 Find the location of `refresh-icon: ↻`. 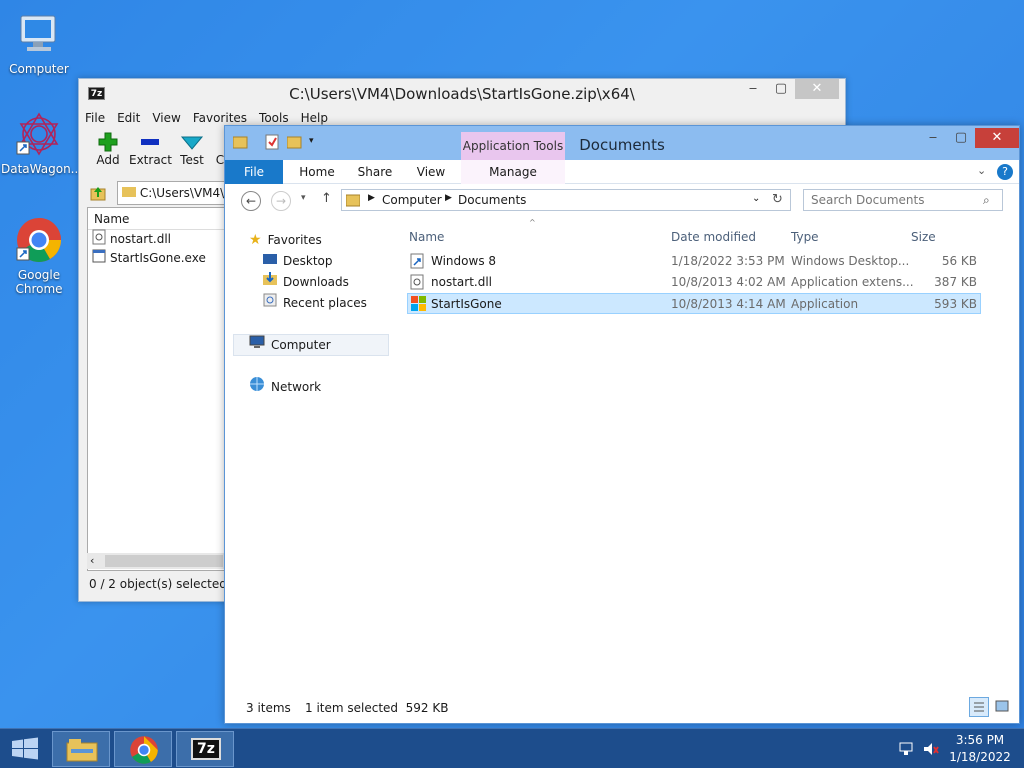

refresh-icon: ↻ is located at coordinates (777, 199).